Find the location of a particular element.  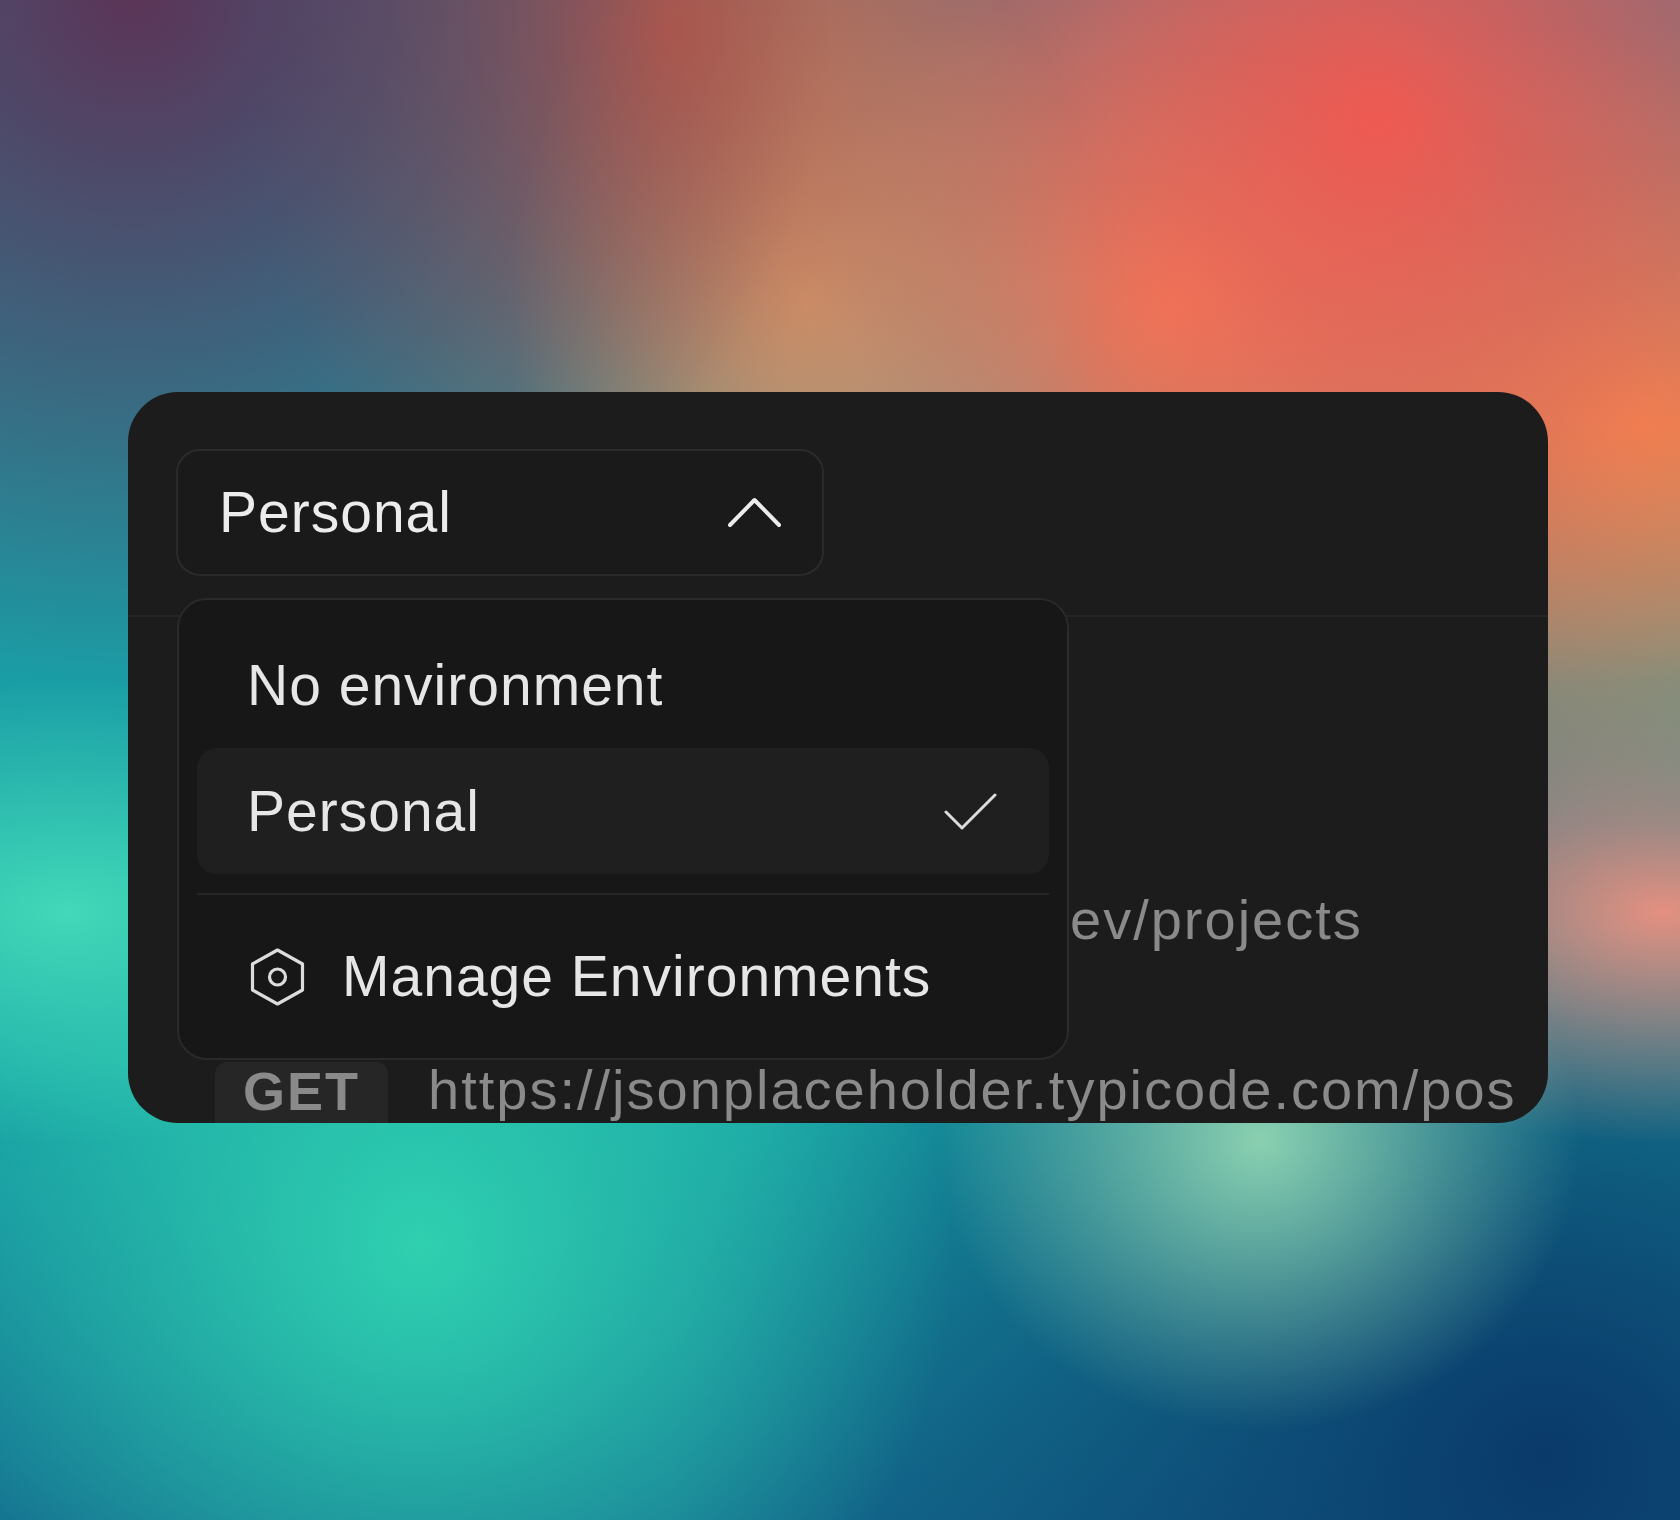

settings-icon is located at coordinates (277, 976).